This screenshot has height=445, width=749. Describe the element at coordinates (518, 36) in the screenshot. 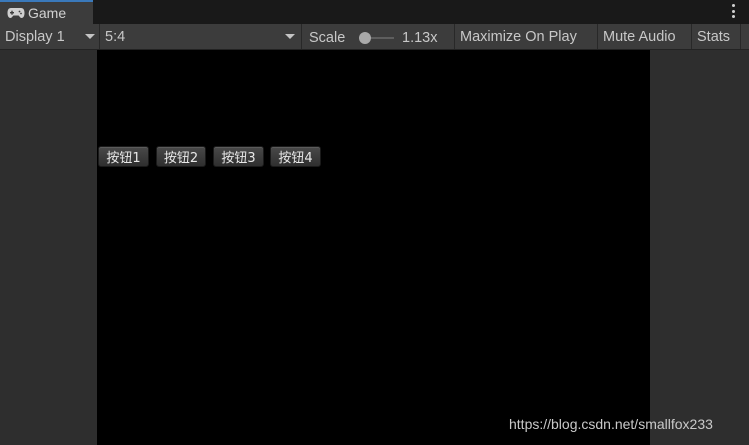

I see `maximize-on-play-button: Maximize On Play` at that location.